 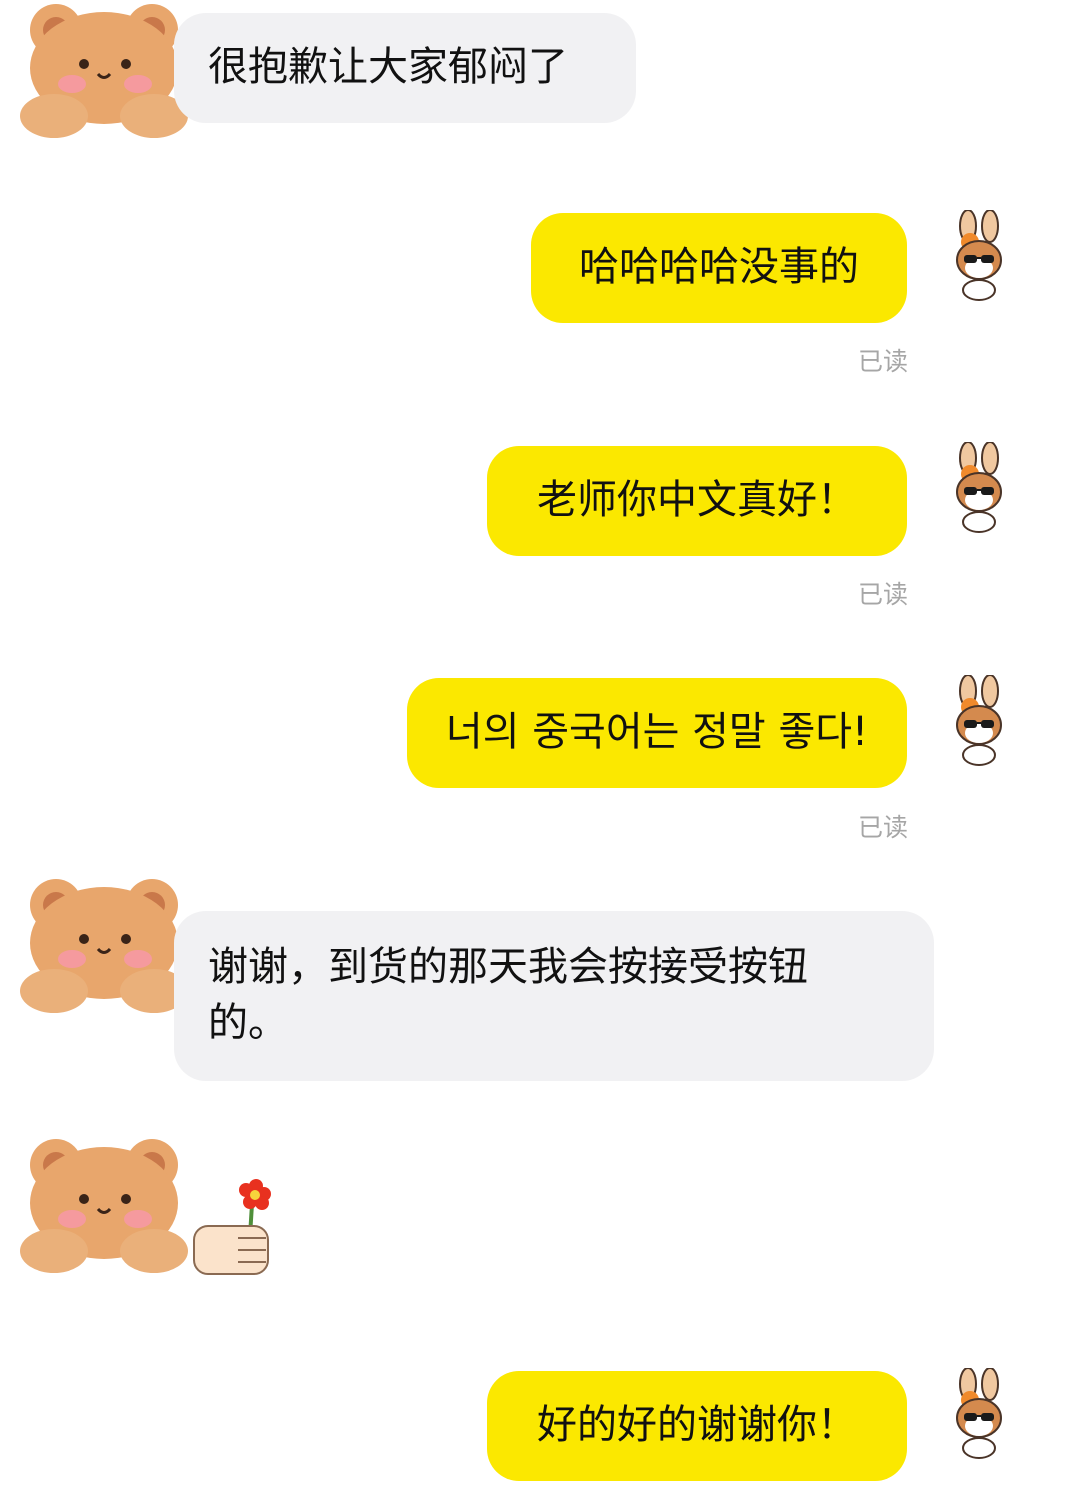 I want to click on message-bubble-outgoing: 哈哈哈哈没事的, so click(x=719, y=268).